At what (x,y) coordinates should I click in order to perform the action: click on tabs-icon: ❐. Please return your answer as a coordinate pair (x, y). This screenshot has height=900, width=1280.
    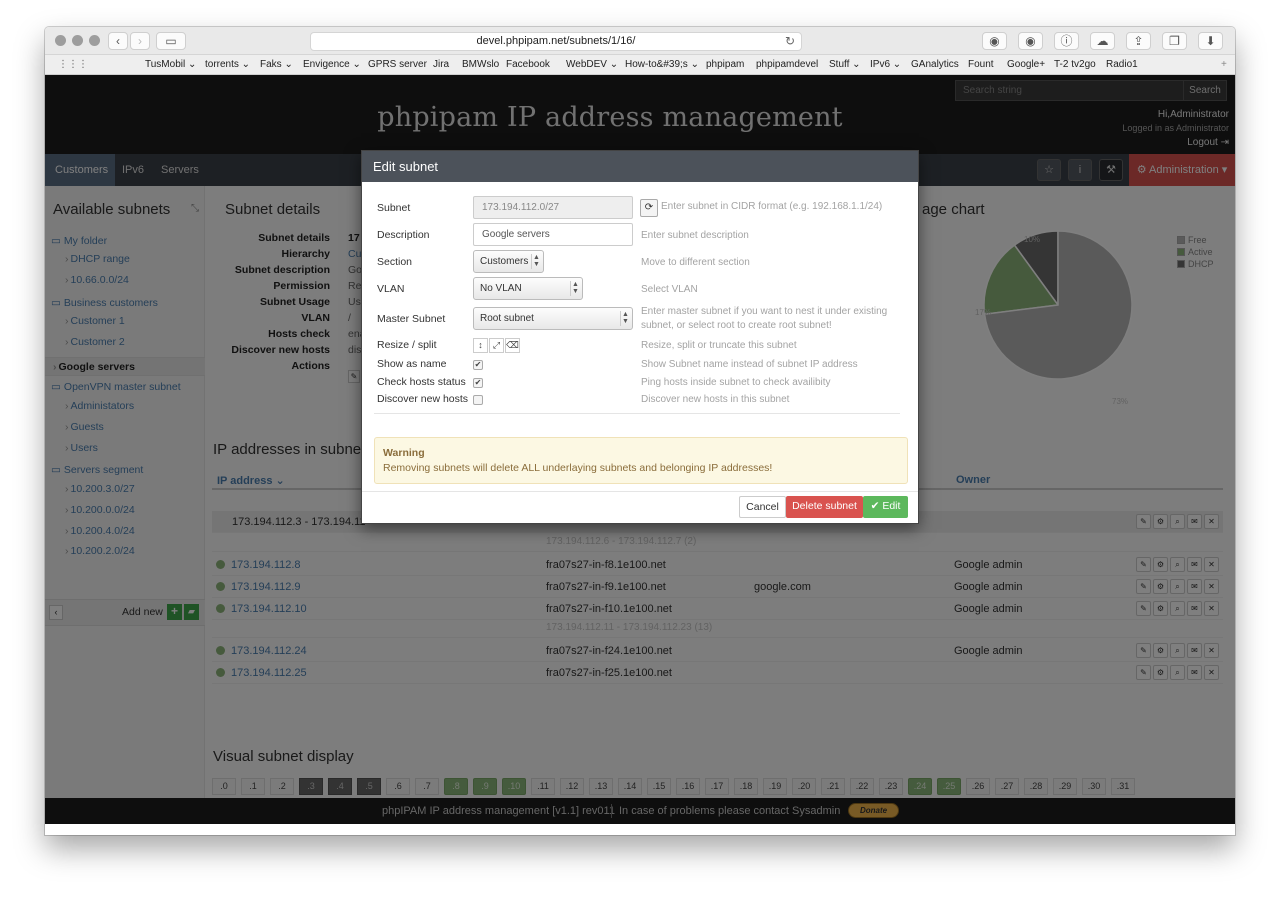
    Looking at the image, I should click on (1174, 41).